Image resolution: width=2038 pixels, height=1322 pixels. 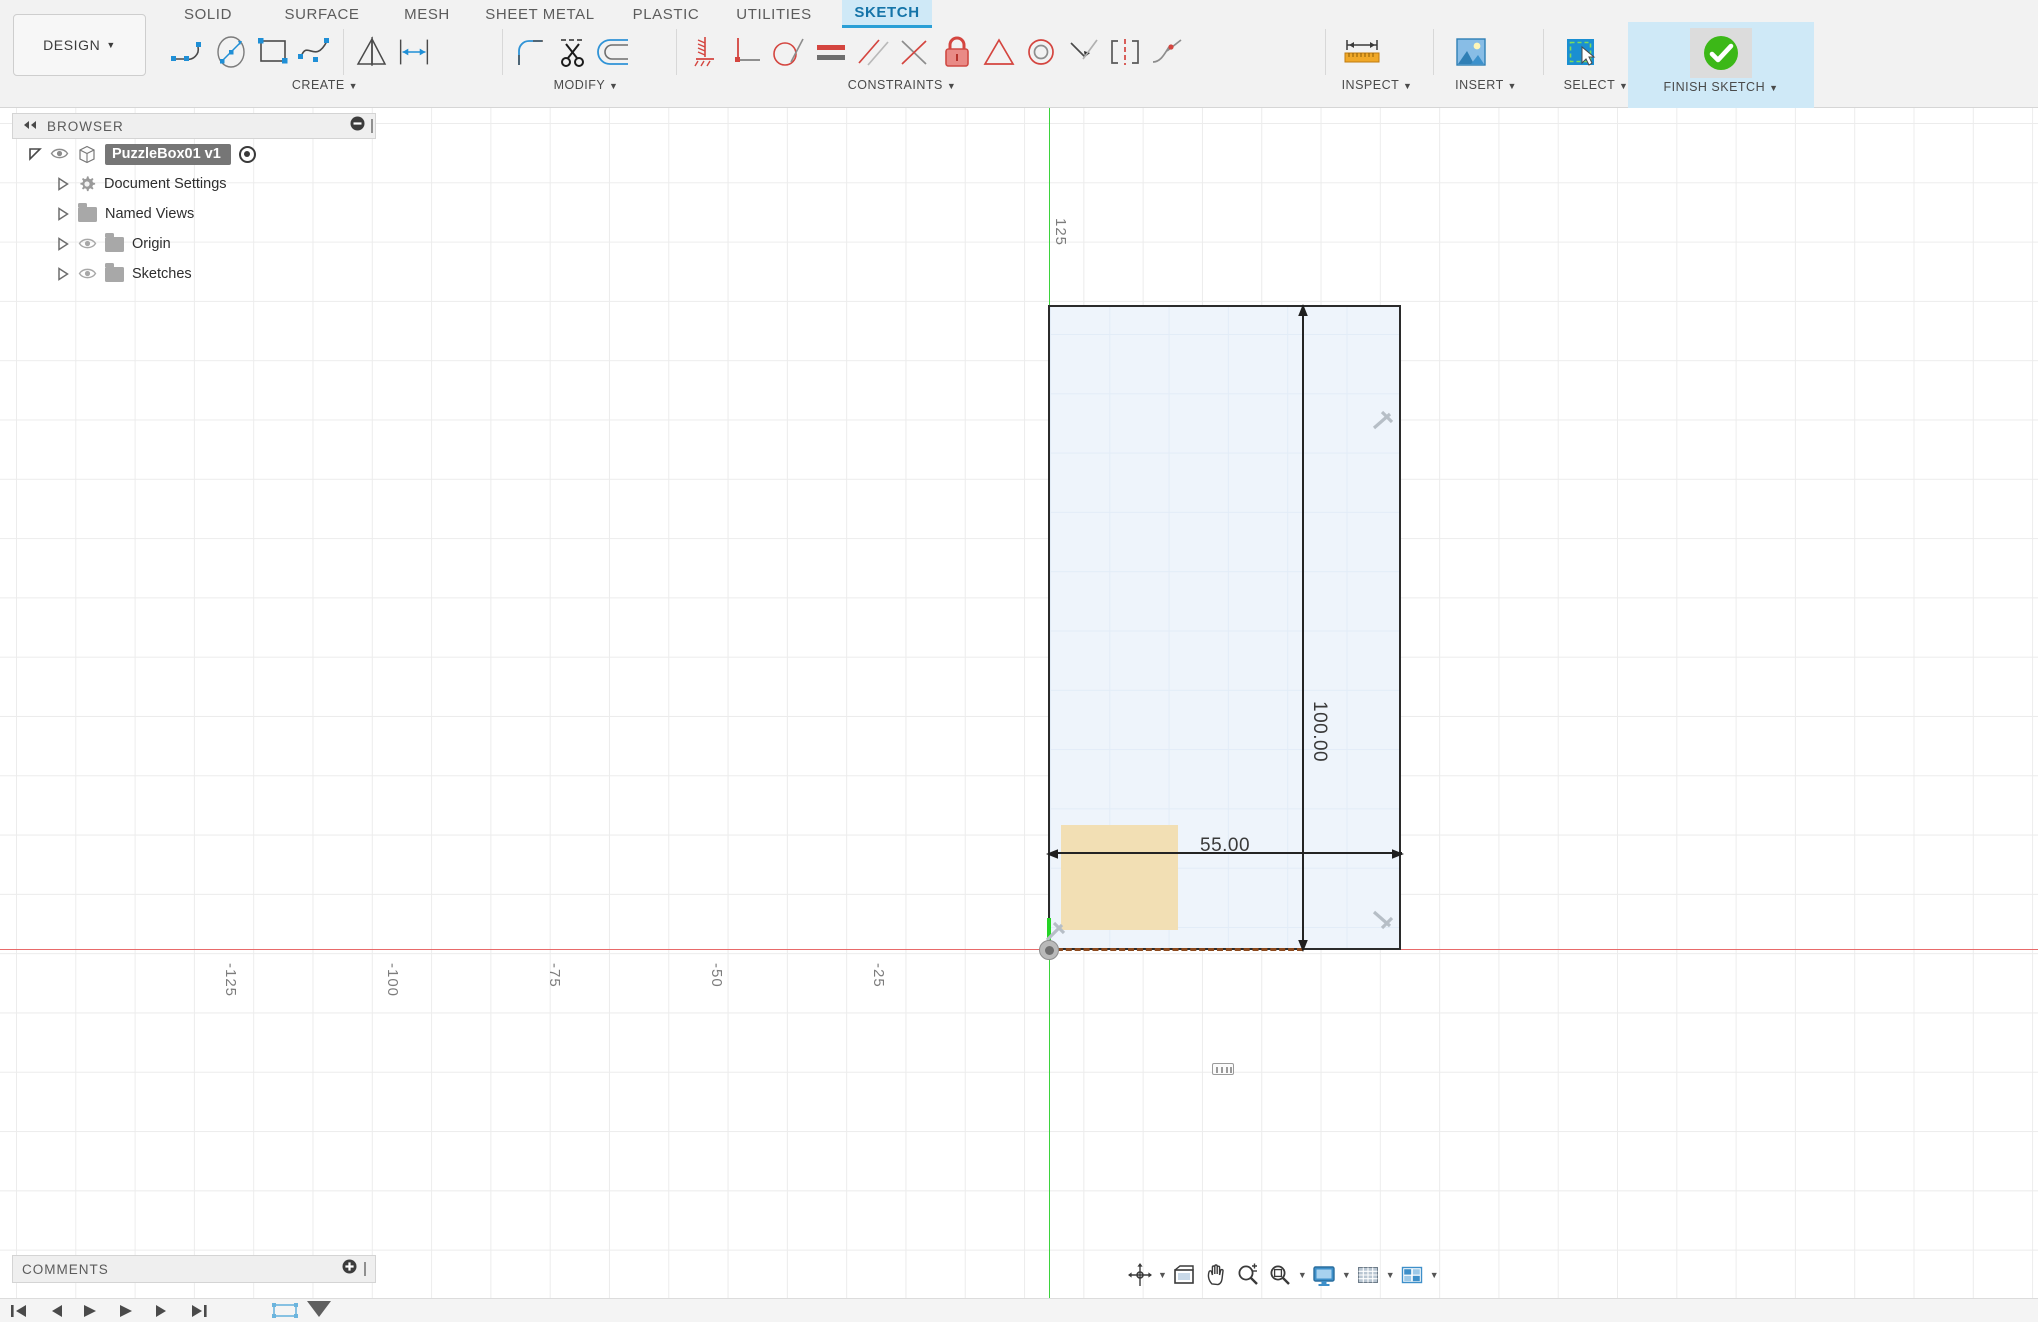 What do you see at coordinates (1721, 53) in the screenshot?
I see `finish-sketch-check-icon` at bounding box center [1721, 53].